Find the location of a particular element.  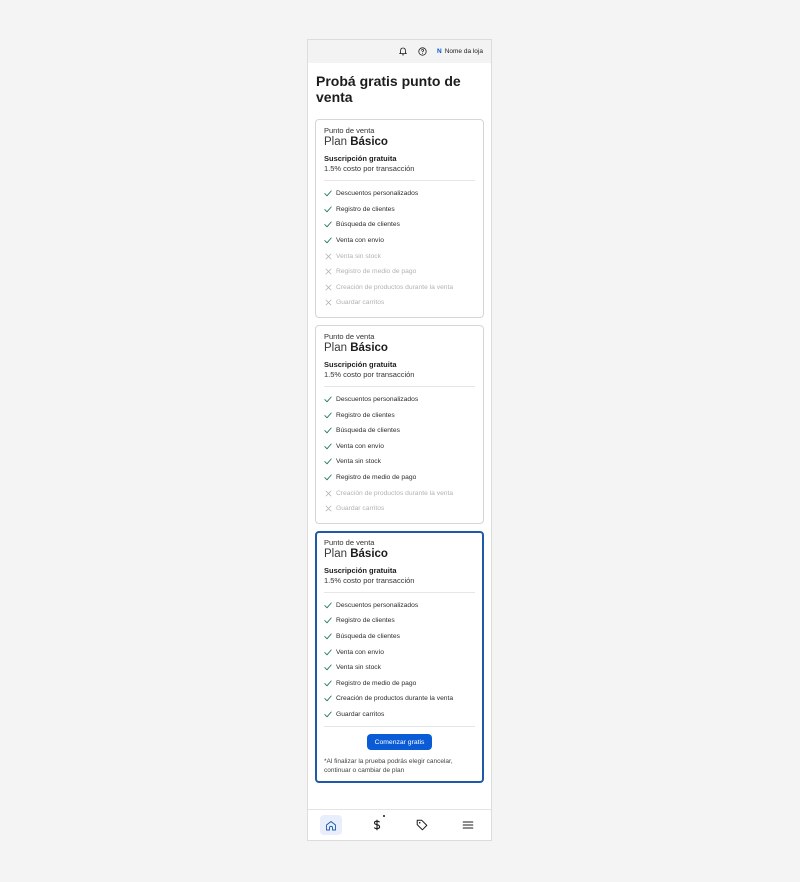

nav-home is located at coordinates (330, 825).